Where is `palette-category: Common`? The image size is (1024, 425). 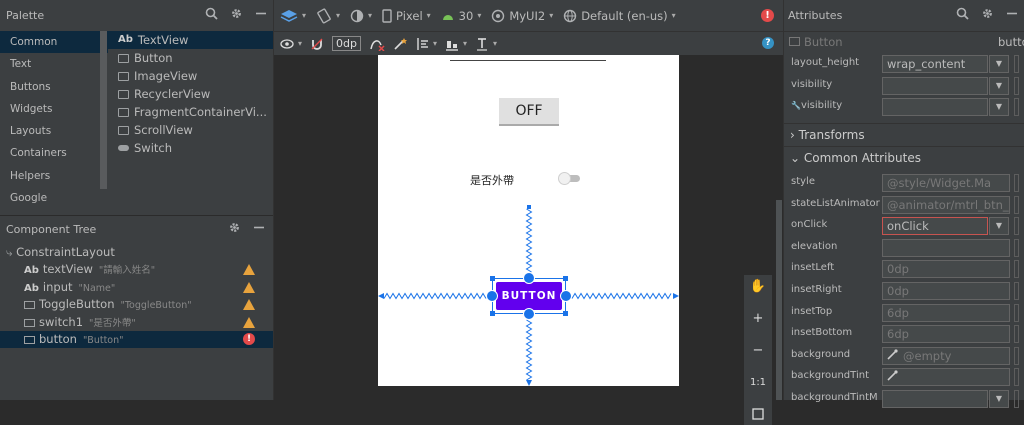 palette-category: Common is located at coordinates (54, 42).